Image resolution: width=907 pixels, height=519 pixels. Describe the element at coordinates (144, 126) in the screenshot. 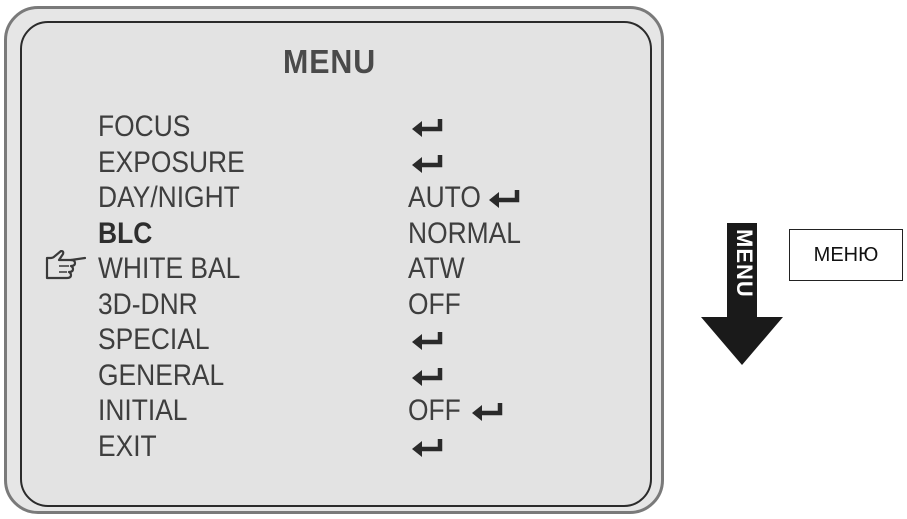

I see `menu-item-label: FOCUS` at that location.